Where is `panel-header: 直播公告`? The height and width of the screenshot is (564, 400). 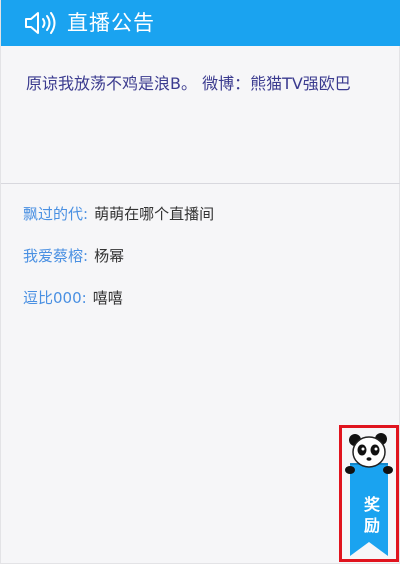
panel-header: 直播公告 is located at coordinates (200, 23).